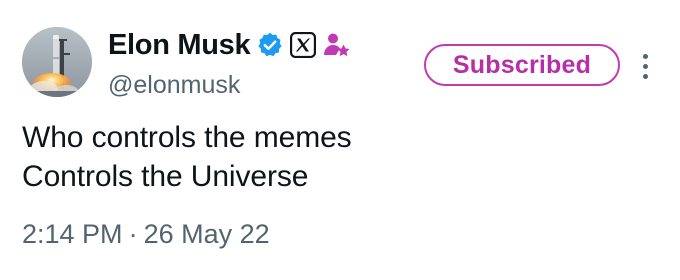 The image size is (680, 280). I want to click on avatar, so click(57, 62).